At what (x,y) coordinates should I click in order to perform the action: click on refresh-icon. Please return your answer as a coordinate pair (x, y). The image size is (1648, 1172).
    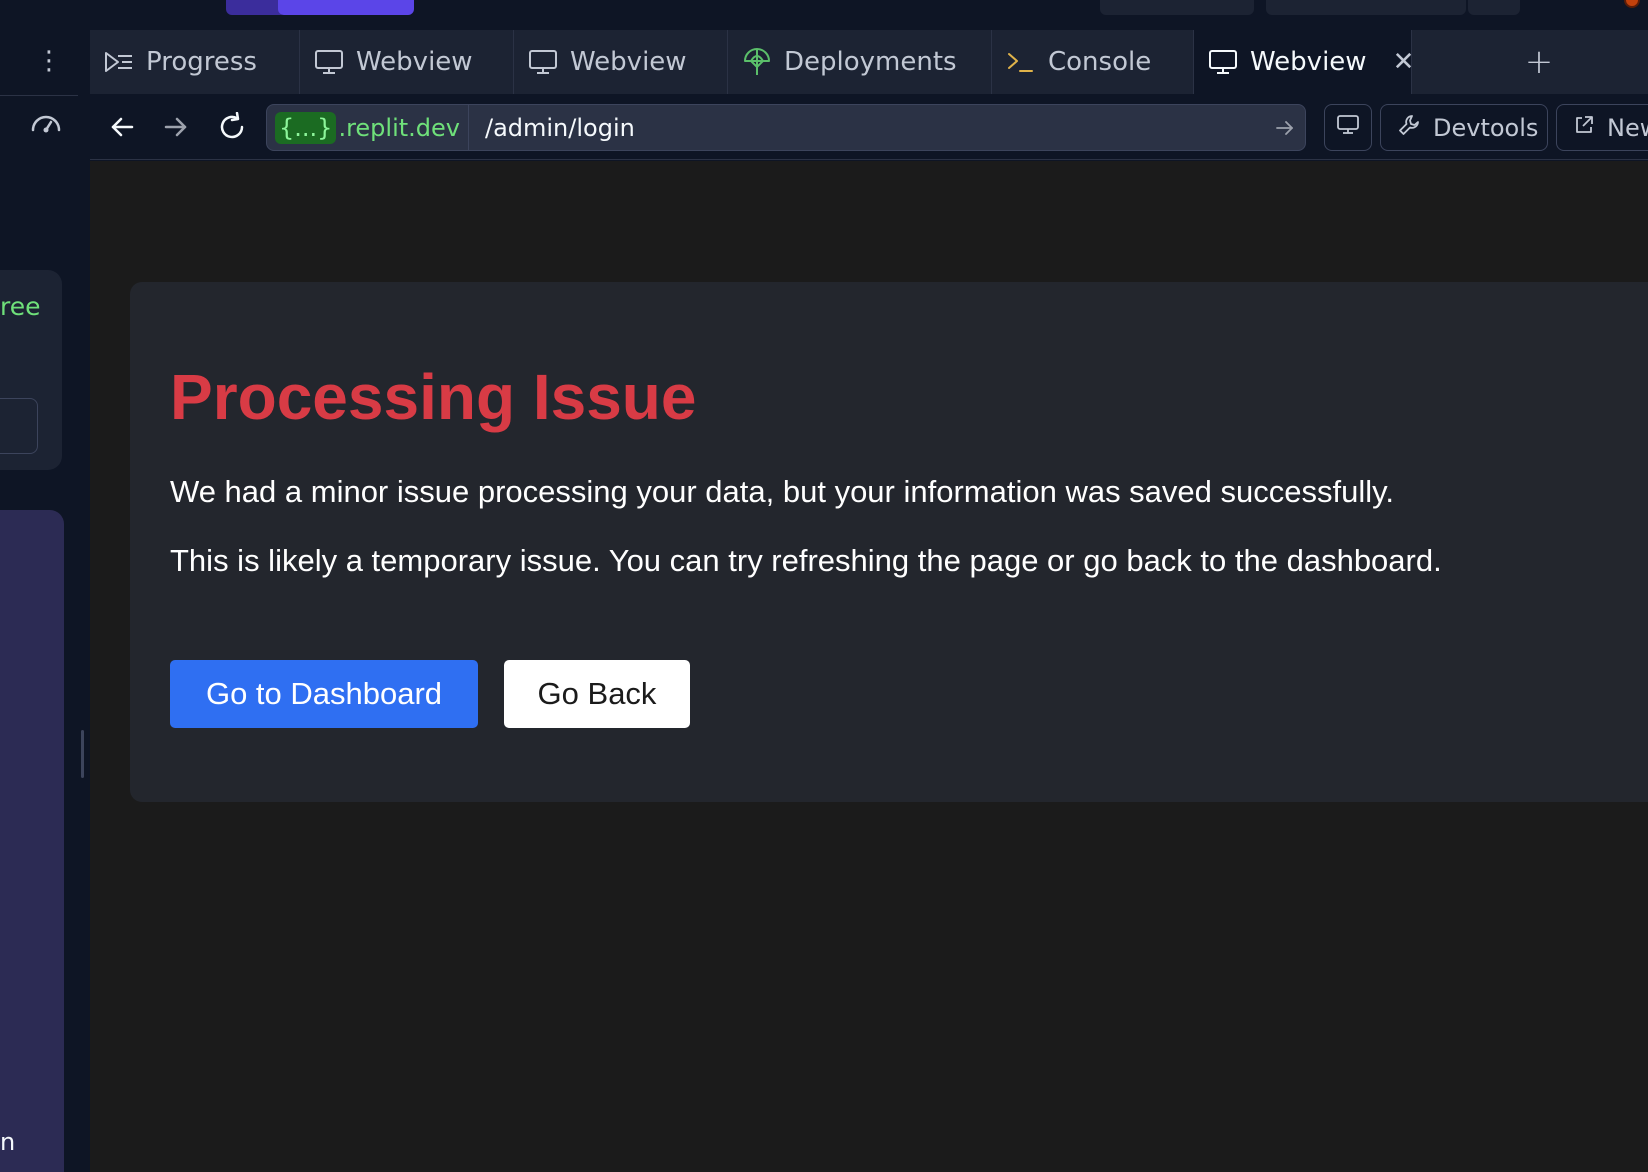
    Looking at the image, I should click on (232, 127).